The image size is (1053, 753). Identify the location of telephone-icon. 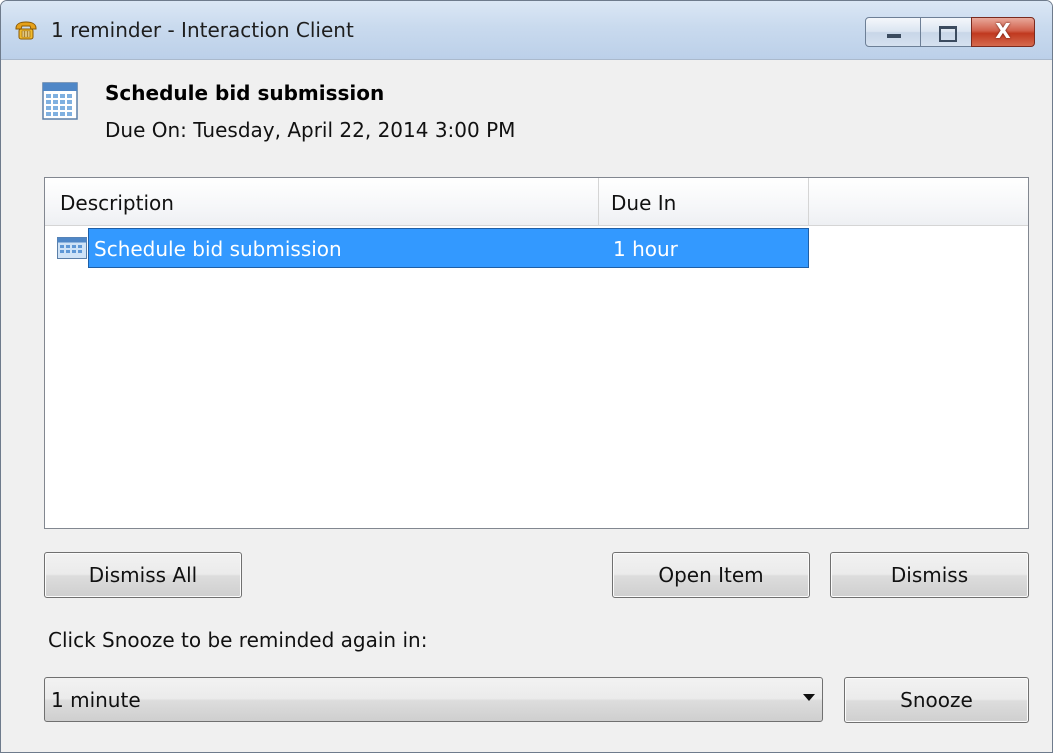
(26, 30).